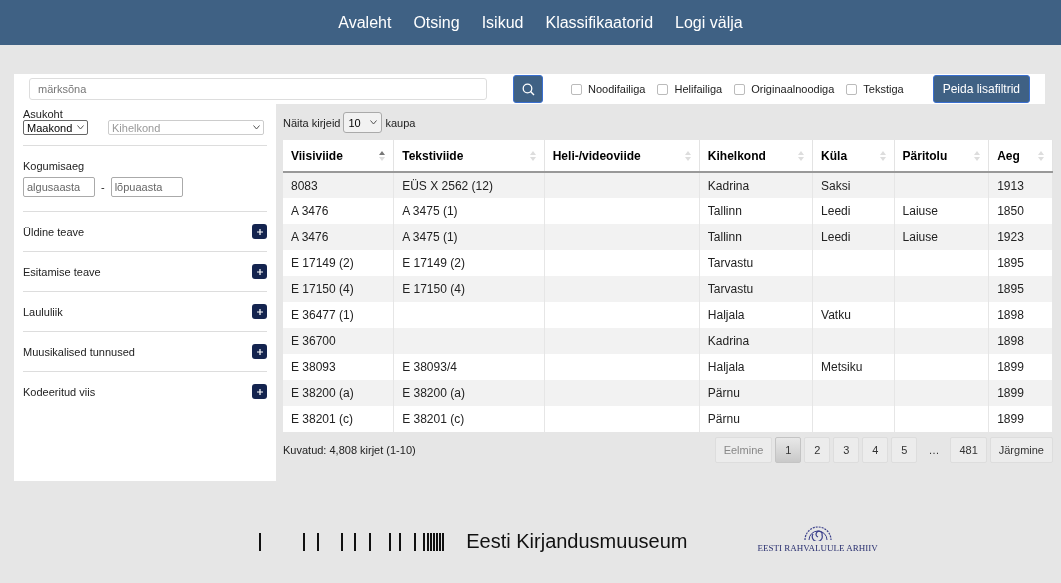 The width and height of the screenshot is (1061, 583). I want to click on filter-section-title: Laululiik, so click(43, 311).